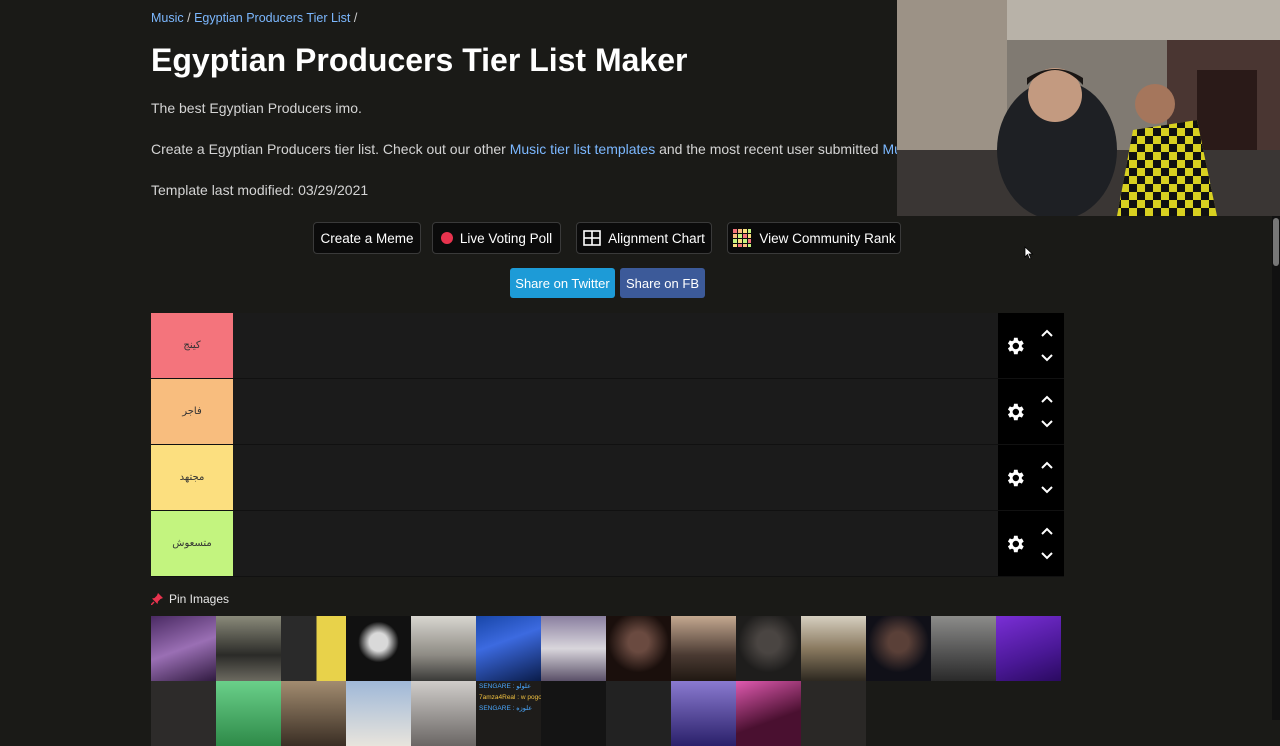 This screenshot has width=1280, height=746. Describe the element at coordinates (662, 283) in the screenshot. I see `share-fb-button: Share on FB` at that location.